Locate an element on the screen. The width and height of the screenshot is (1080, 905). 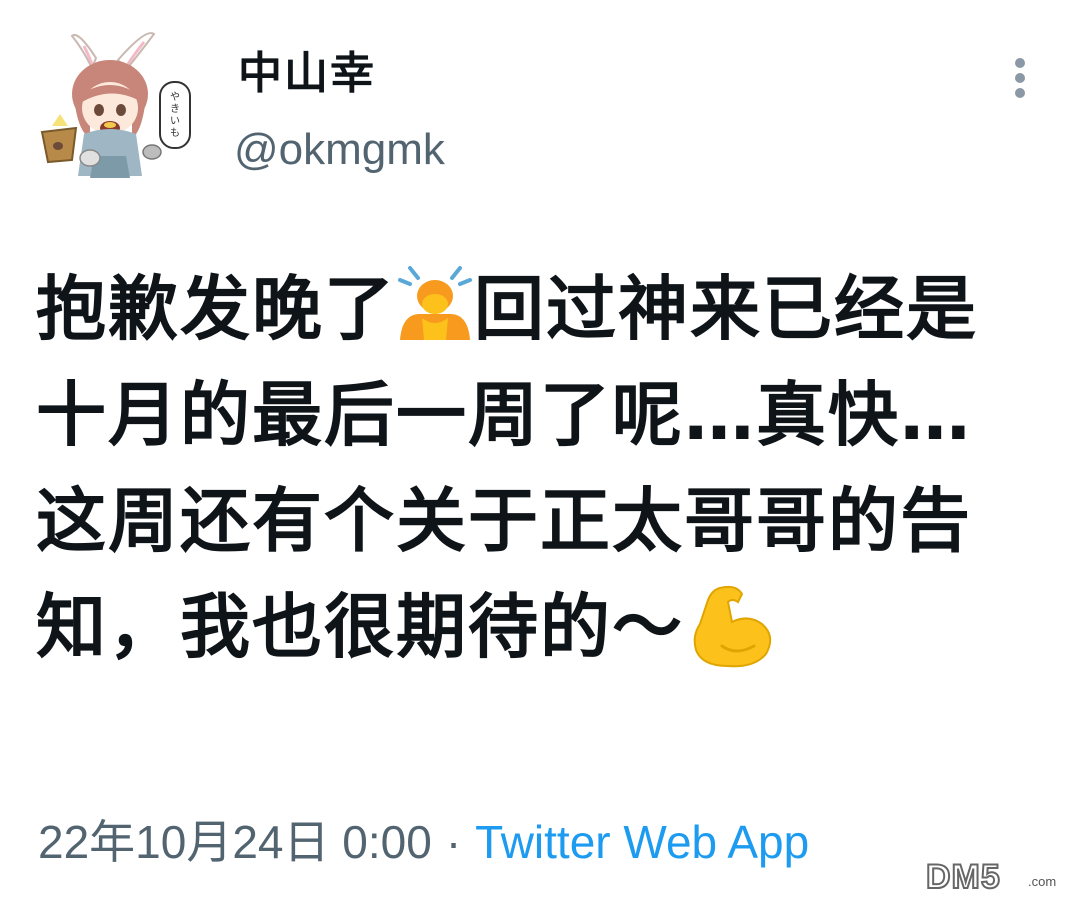
avatar: や き い も is located at coordinates (119, 109).